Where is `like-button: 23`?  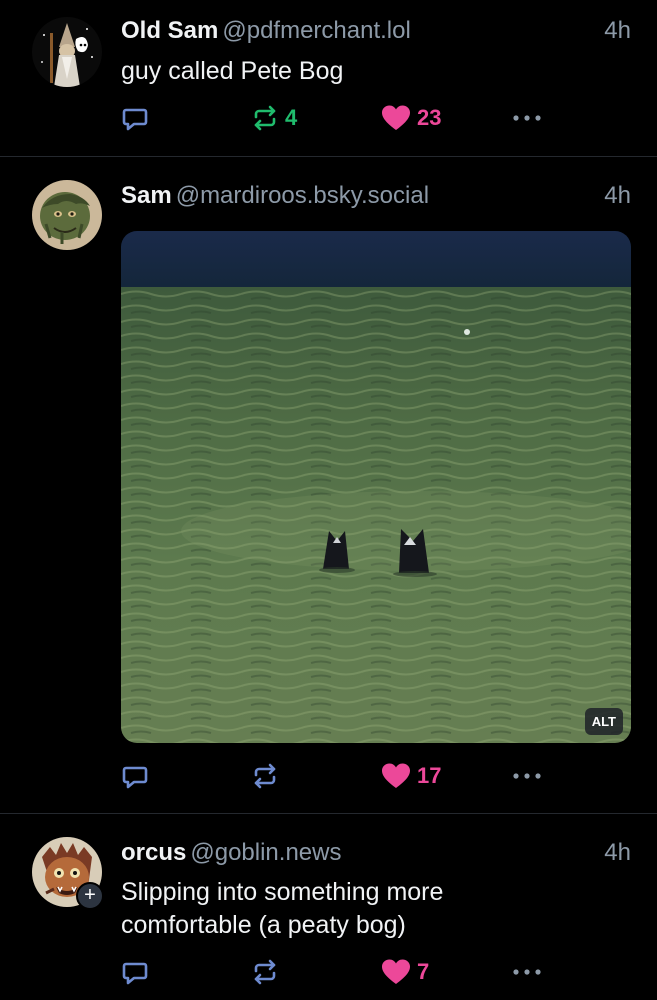 like-button: 23 is located at coordinates (411, 118).